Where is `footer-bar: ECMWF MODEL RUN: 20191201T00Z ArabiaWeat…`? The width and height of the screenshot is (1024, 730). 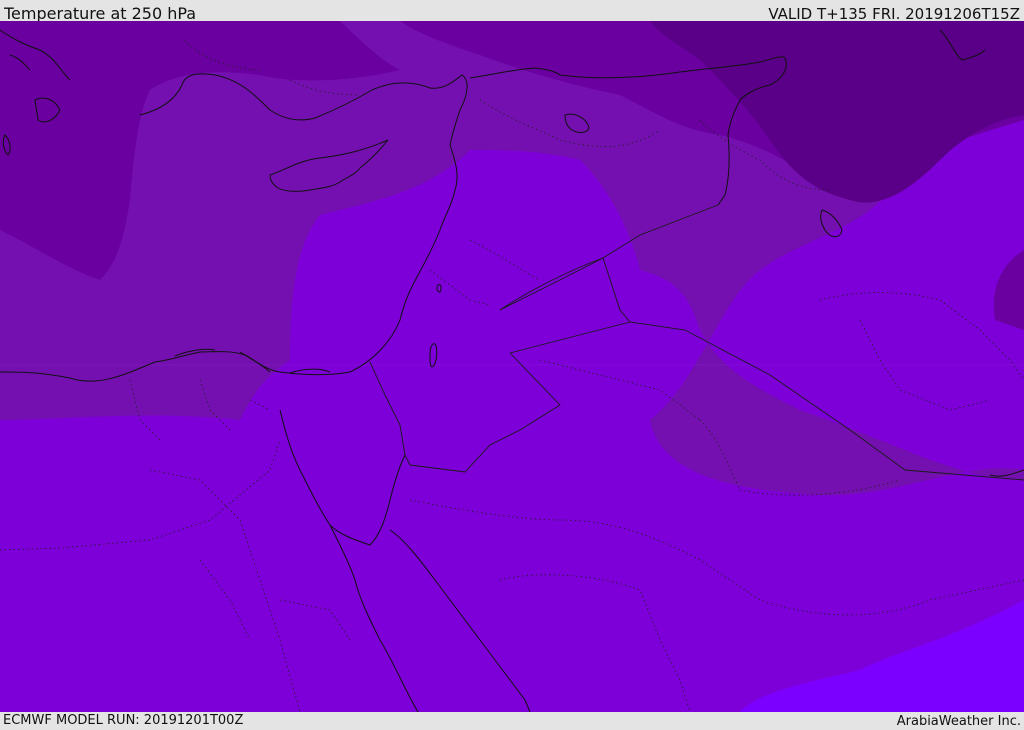
footer-bar: ECMWF MODEL RUN: 20191201T00Z ArabiaWeat… is located at coordinates (512, 720).